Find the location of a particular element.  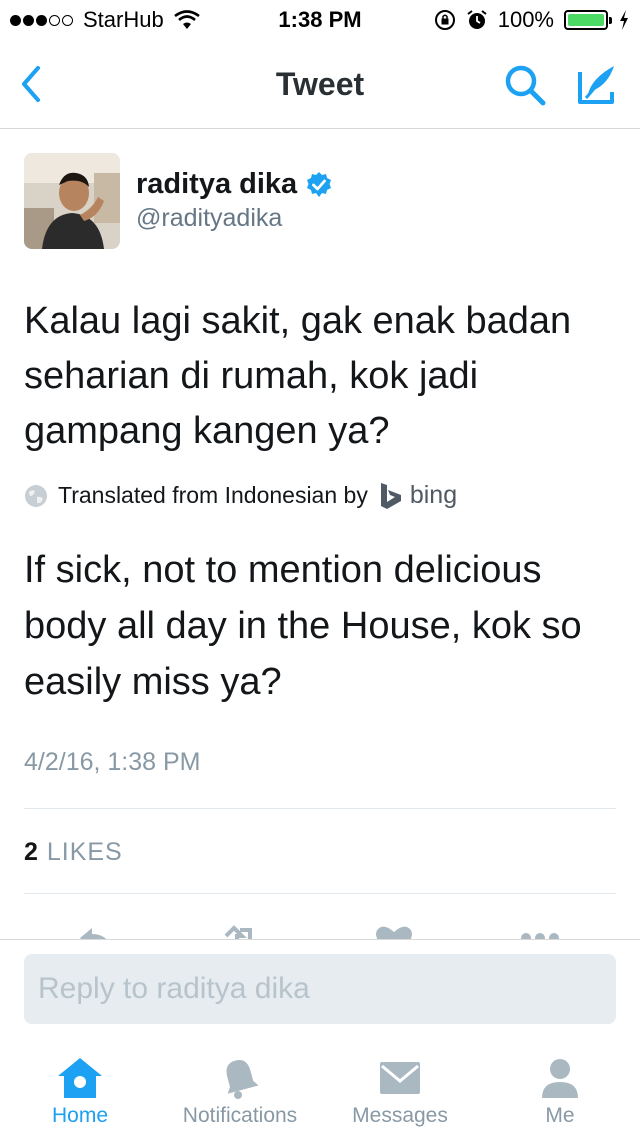

avatar-photo is located at coordinates (72, 201).